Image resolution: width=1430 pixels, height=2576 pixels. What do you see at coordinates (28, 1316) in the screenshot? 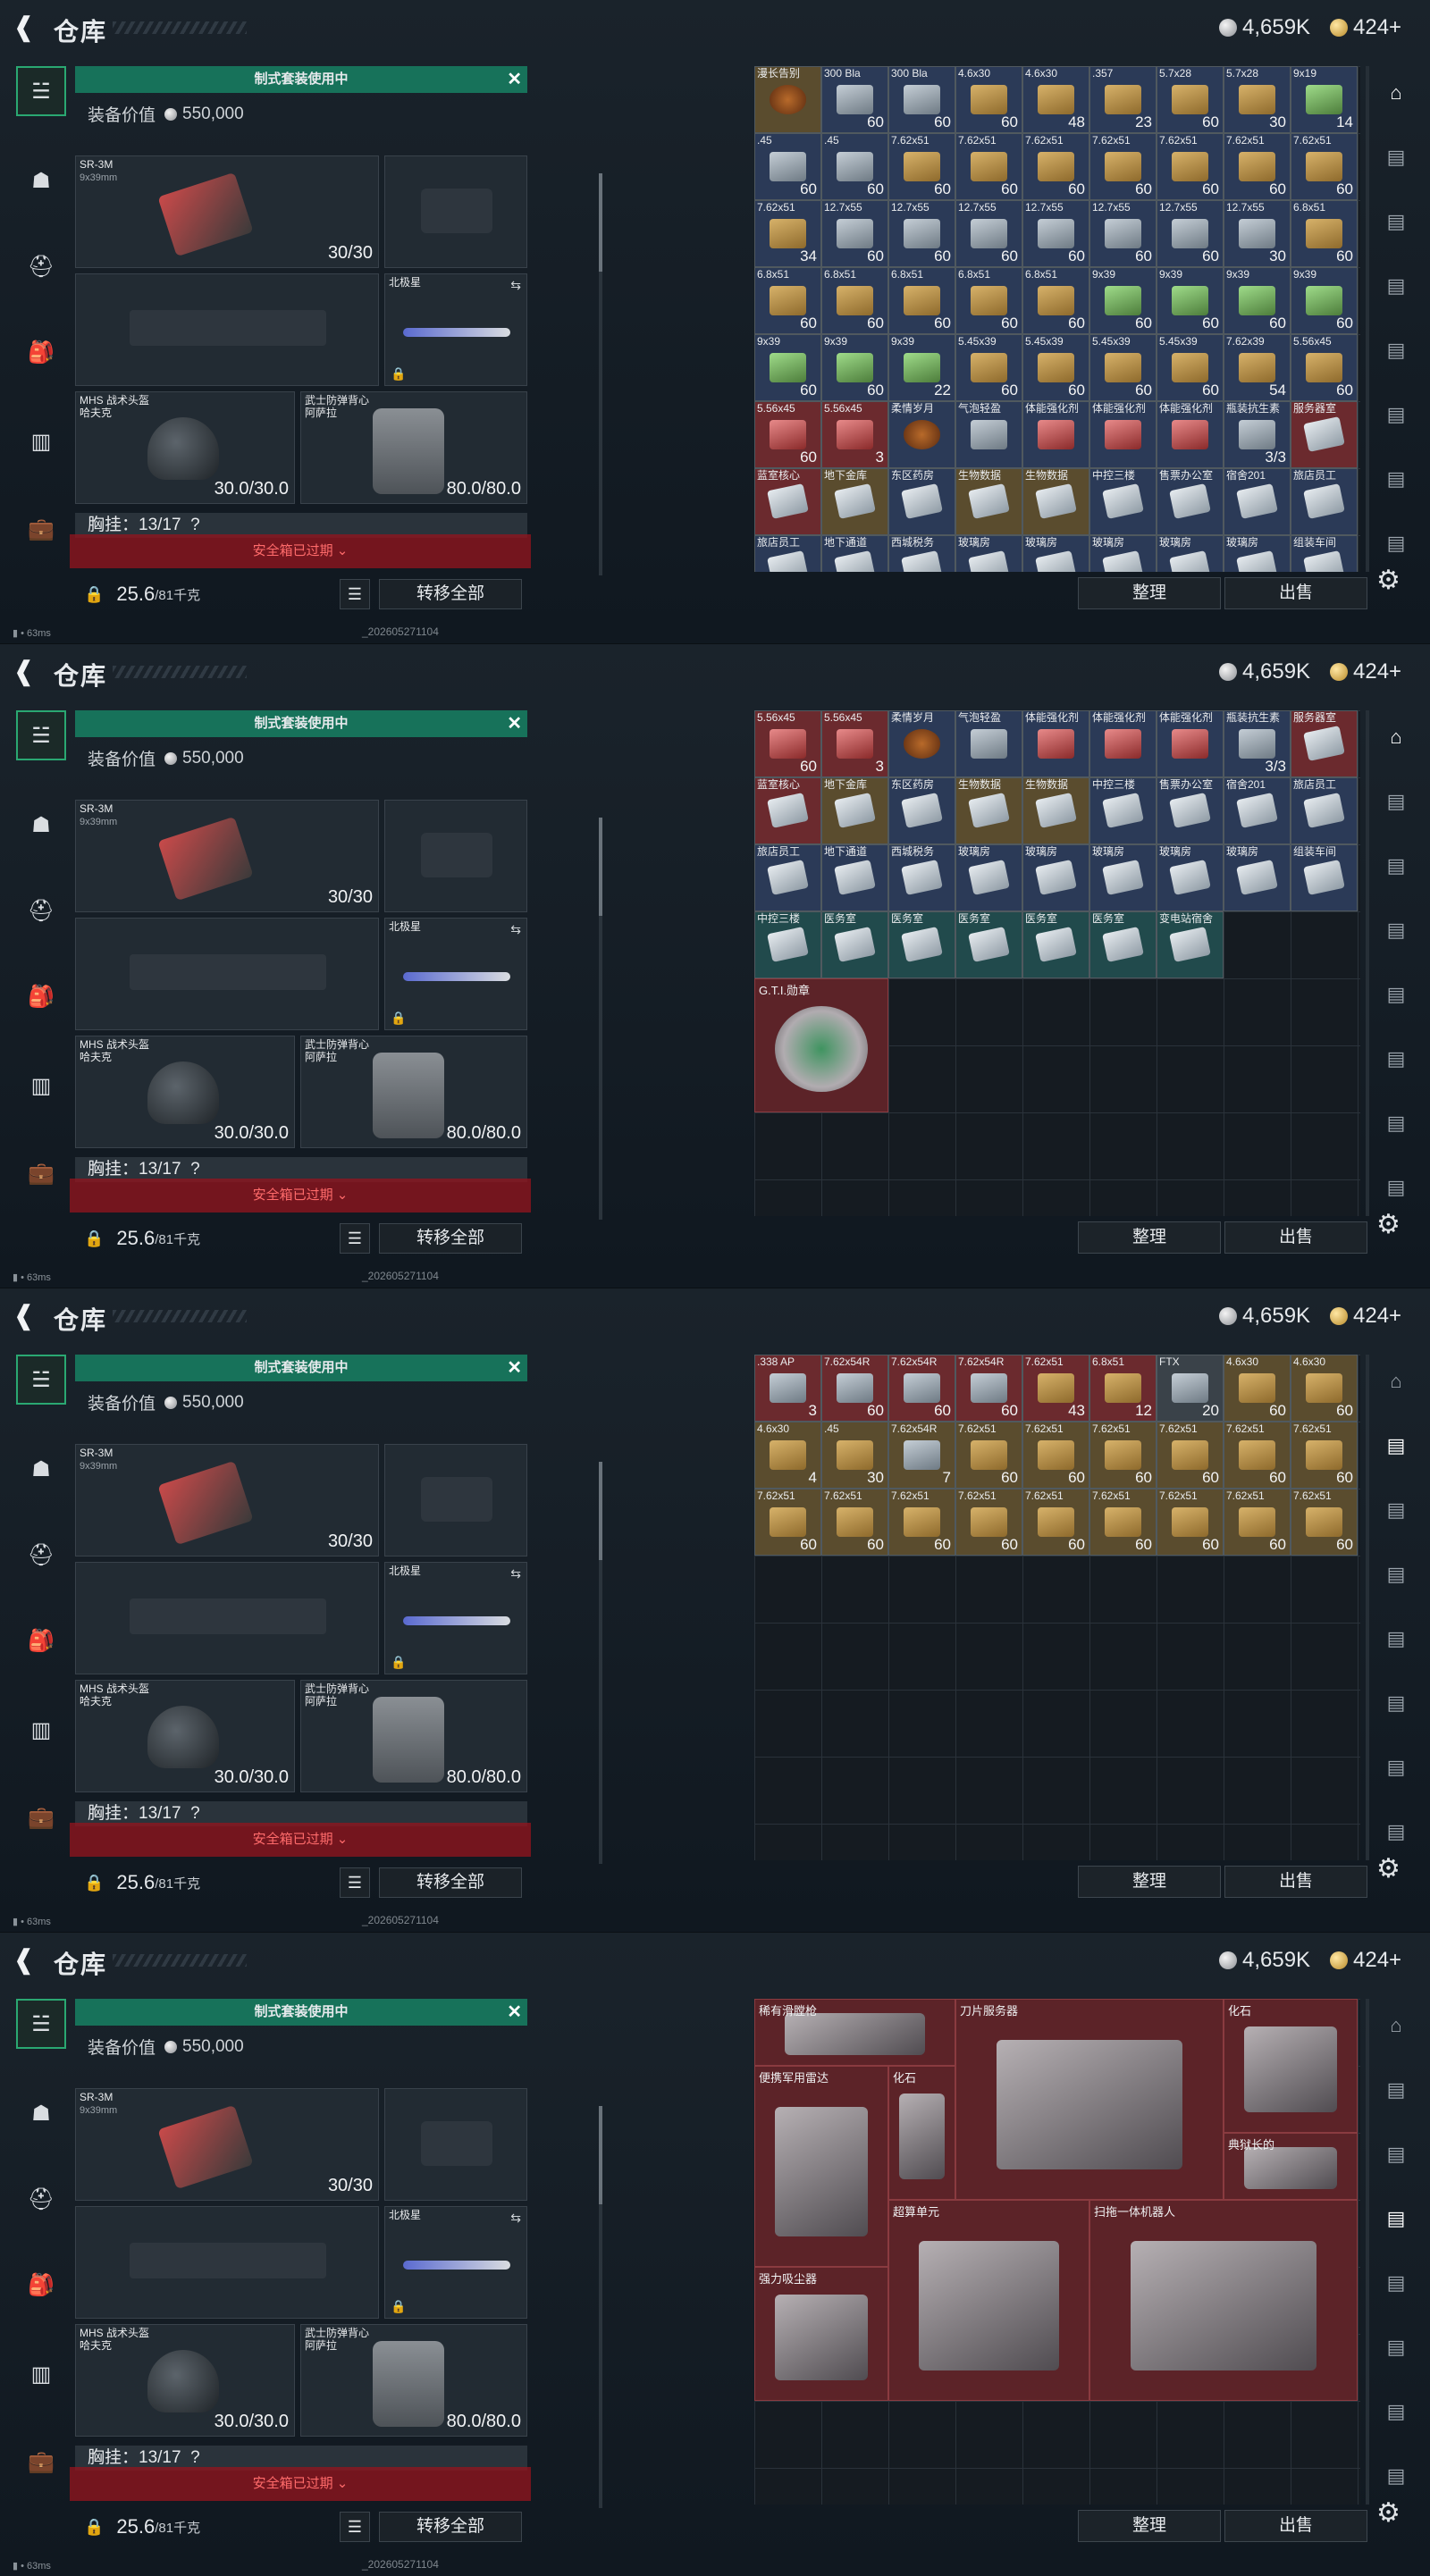
I see `back-arrow-icon: ❰` at bounding box center [28, 1316].